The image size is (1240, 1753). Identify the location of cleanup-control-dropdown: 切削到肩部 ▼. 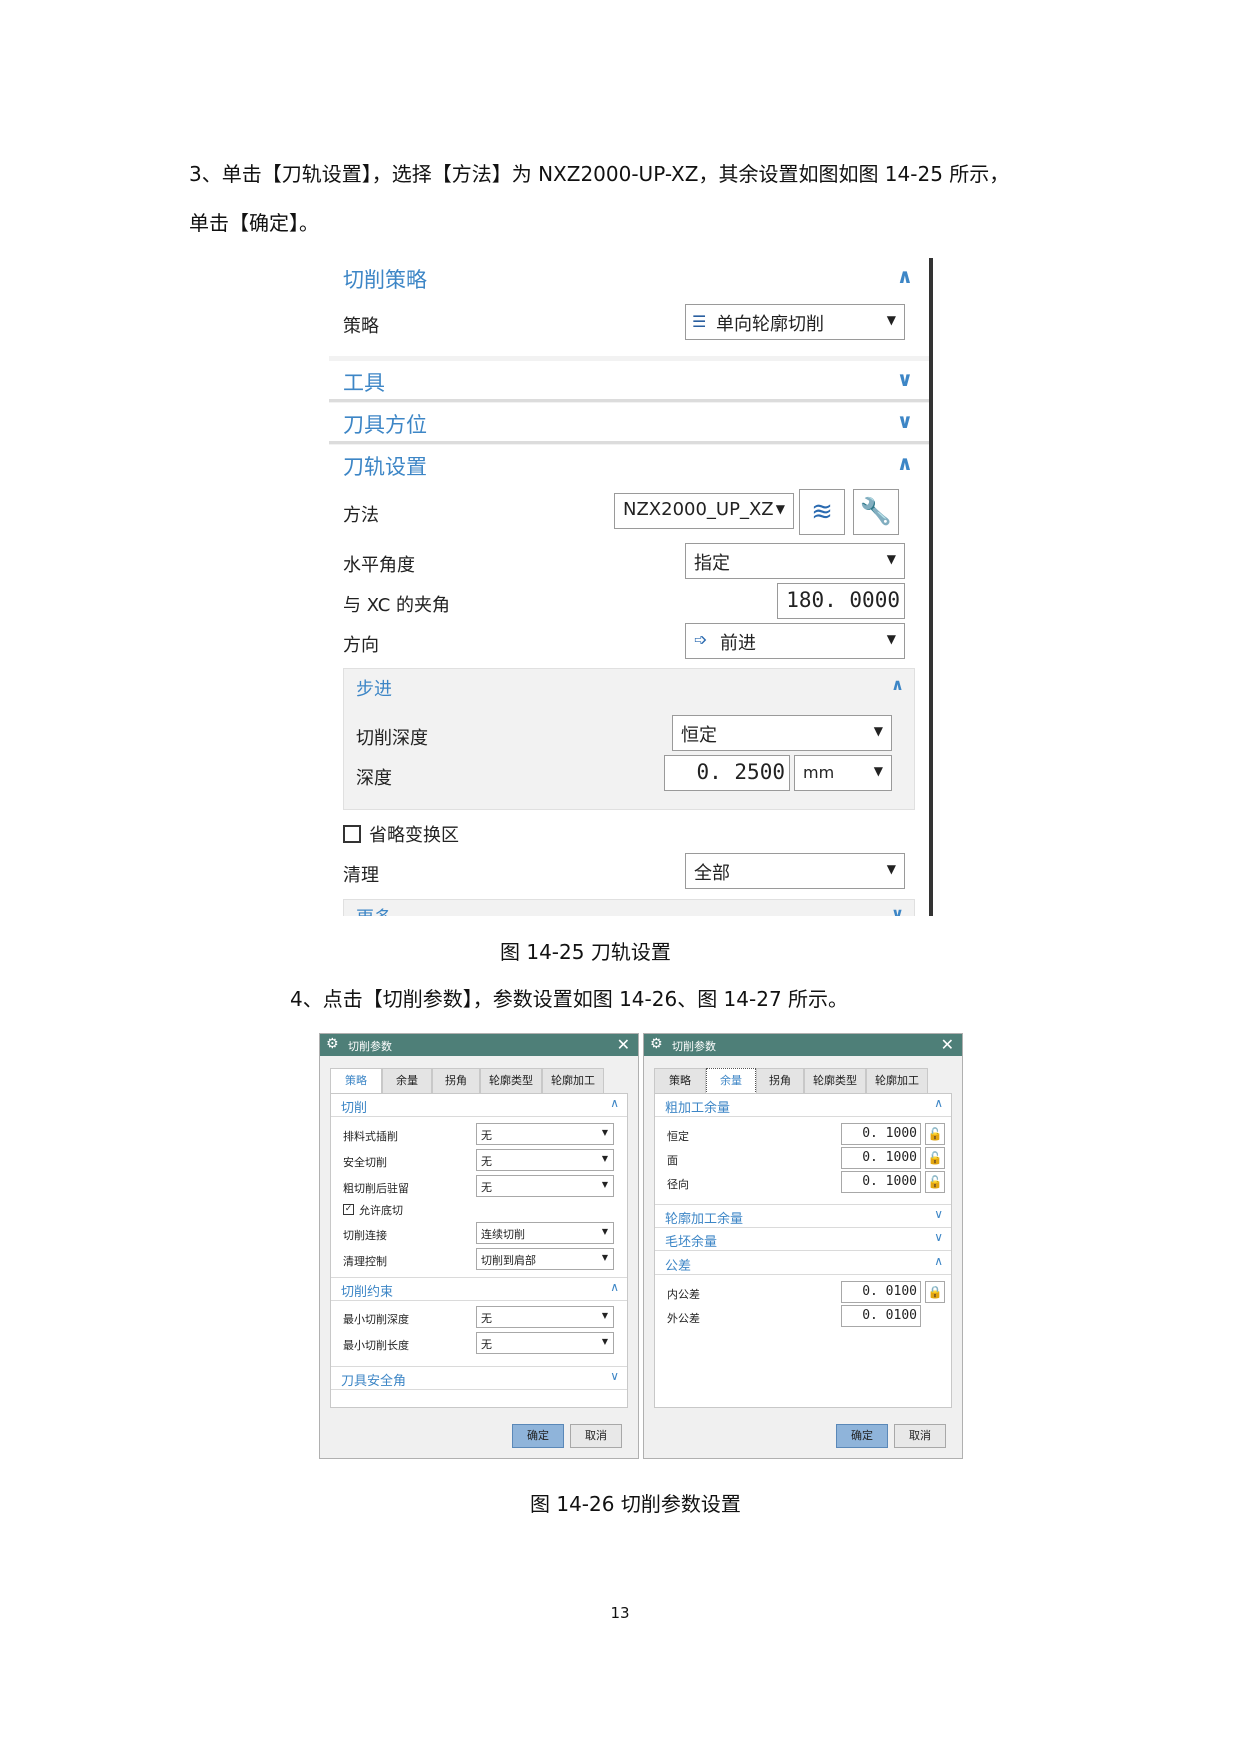
(545, 1259).